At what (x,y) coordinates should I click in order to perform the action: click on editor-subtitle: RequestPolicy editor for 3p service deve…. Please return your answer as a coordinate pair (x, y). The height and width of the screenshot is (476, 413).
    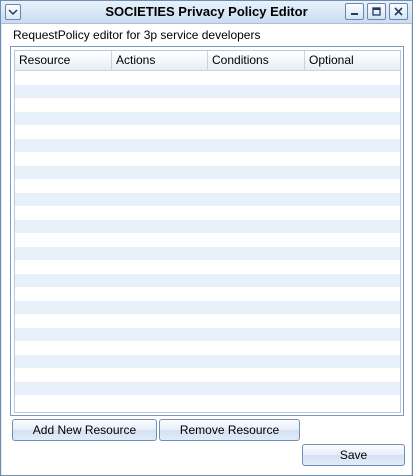
    Looking at the image, I should click on (137, 35).